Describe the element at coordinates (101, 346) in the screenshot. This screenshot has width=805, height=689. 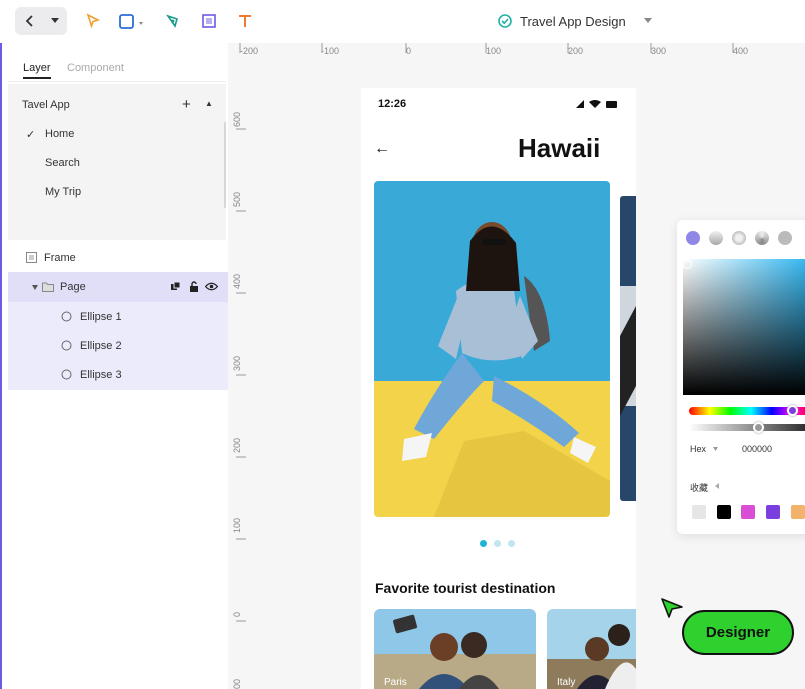
I see `layer-ellipse-2-label: Ellipse 2` at that location.